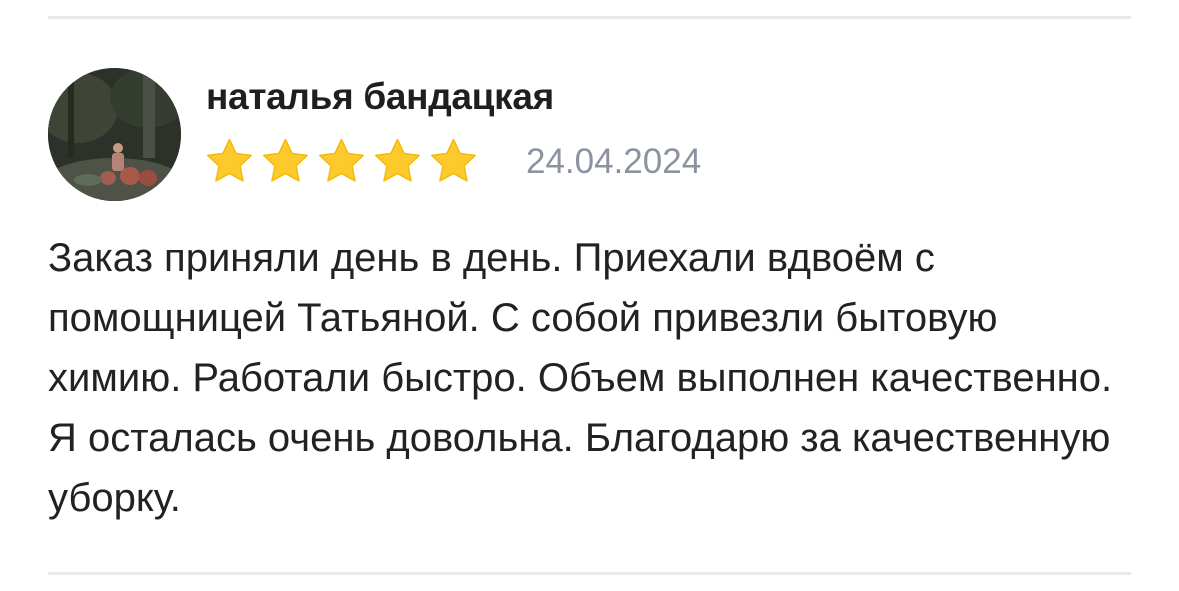  What do you see at coordinates (589, 573) in the screenshot?
I see `bottom-divider` at bounding box center [589, 573].